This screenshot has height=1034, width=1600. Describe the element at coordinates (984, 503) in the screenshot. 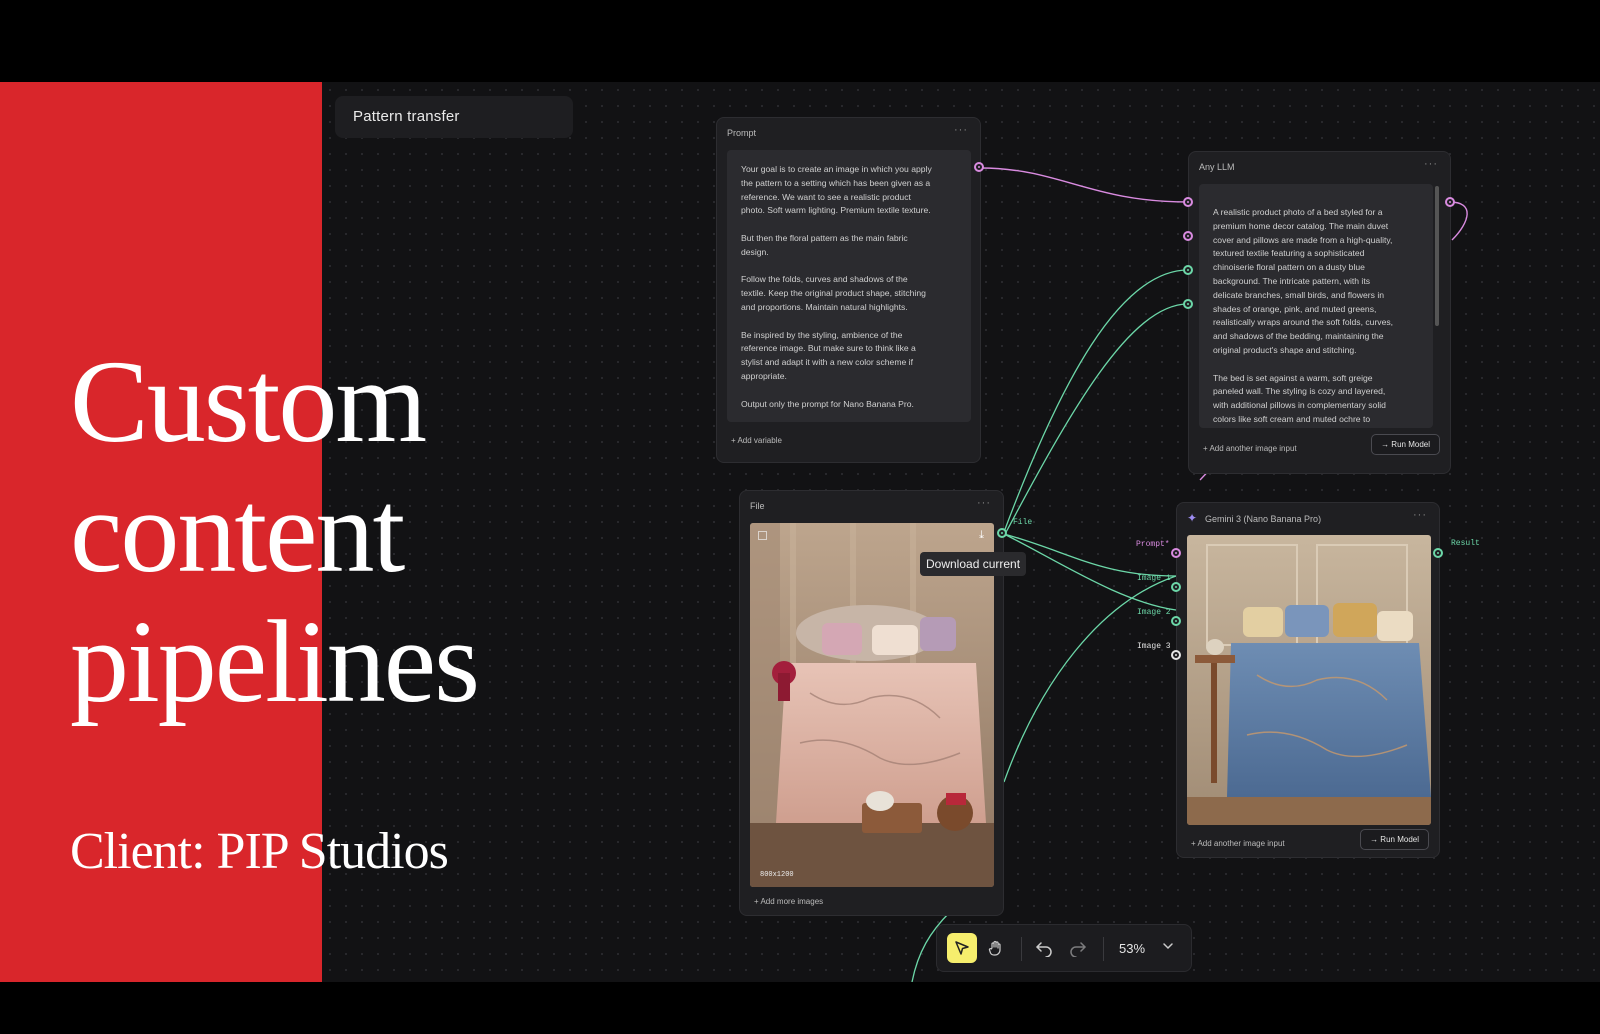

I see `file-node-menu-icon: ···` at that location.